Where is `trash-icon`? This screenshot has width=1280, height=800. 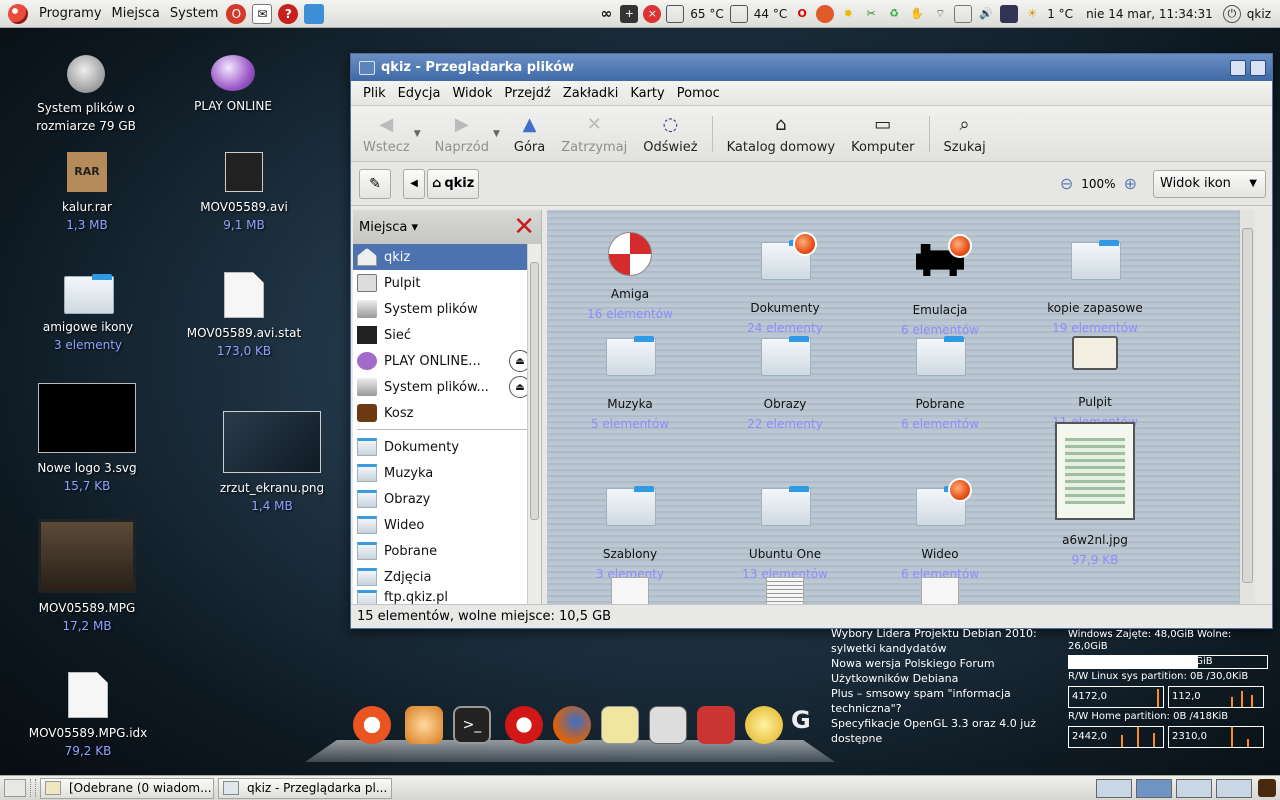
trash-icon is located at coordinates (1267, 788).